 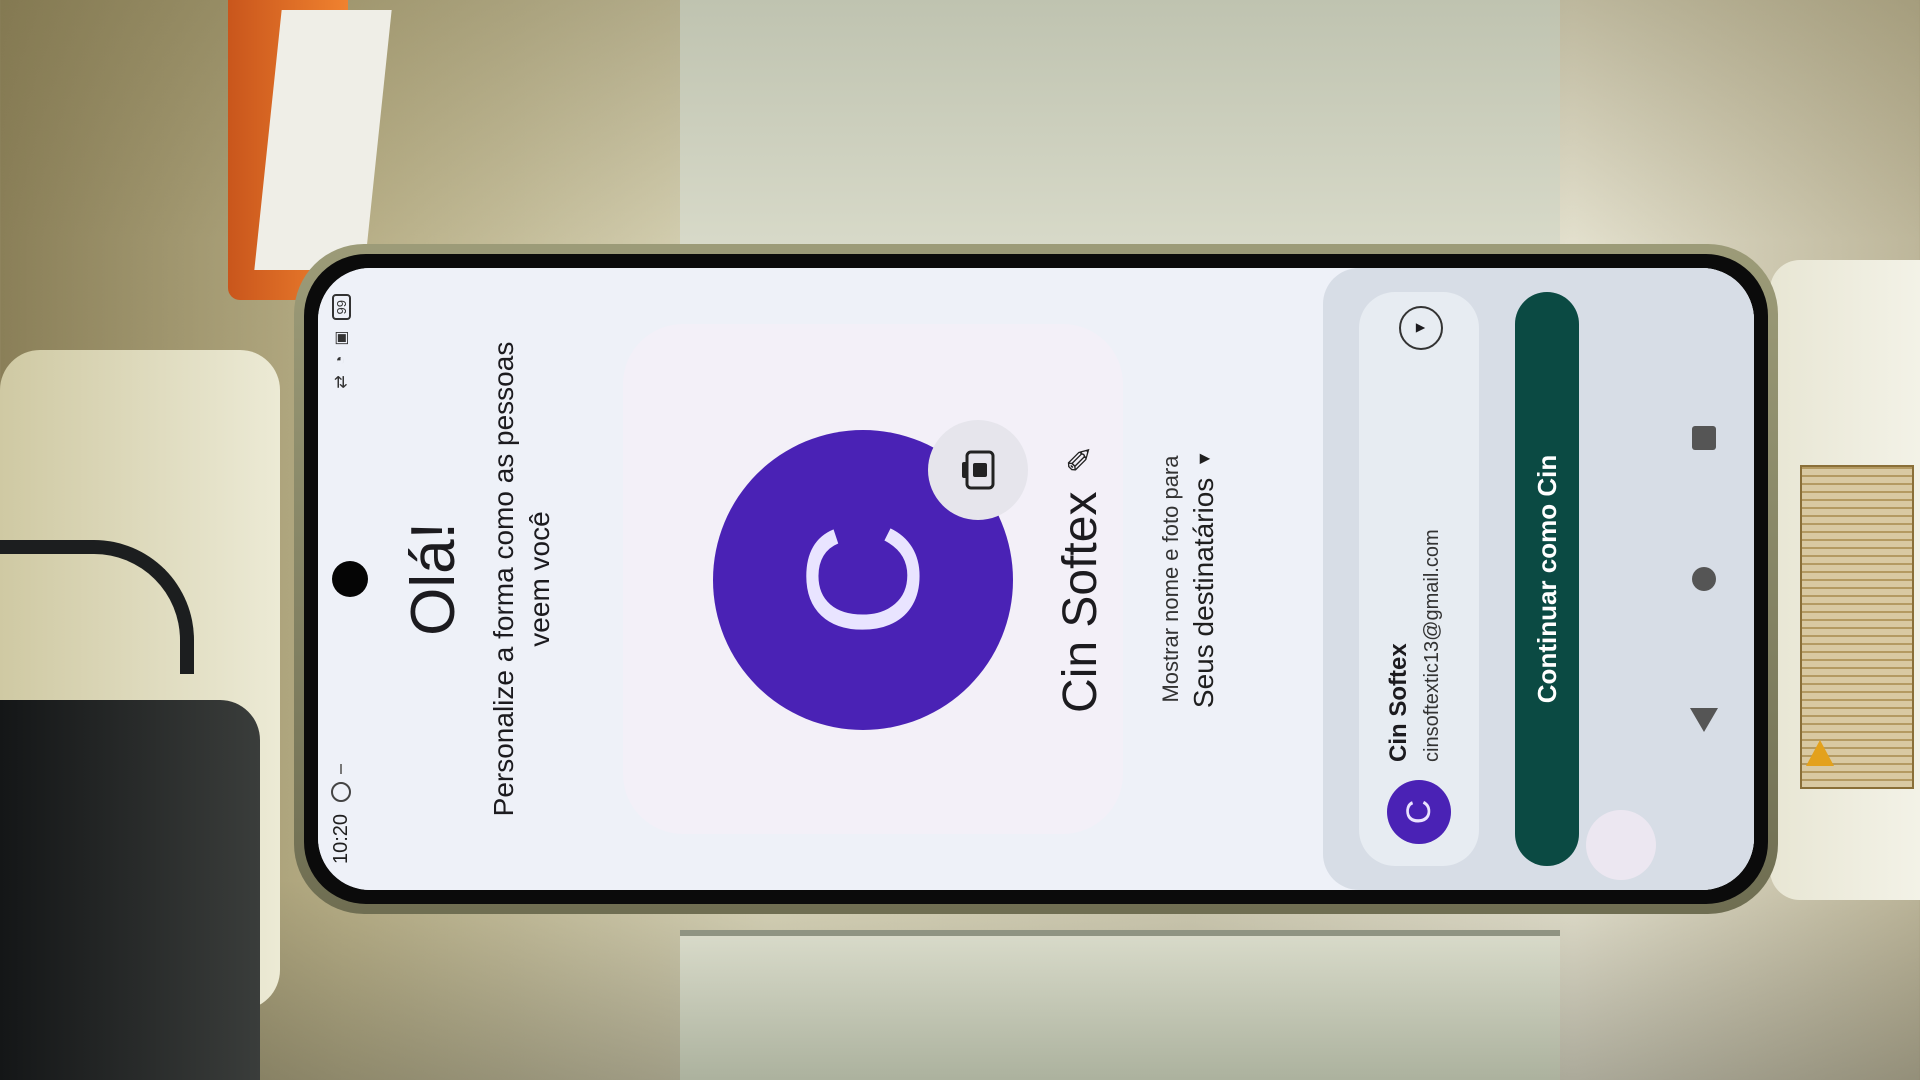 What do you see at coordinates (341, 791) in the screenshot?
I see `status-sync-icon` at bounding box center [341, 791].